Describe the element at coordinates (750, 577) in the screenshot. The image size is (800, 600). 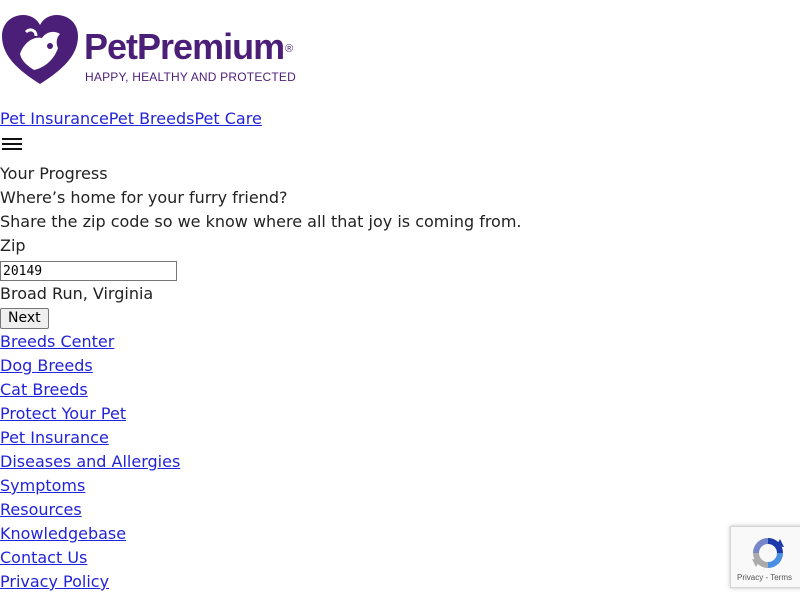
I see `recaptcha-privacy-link: Privacy` at that location.